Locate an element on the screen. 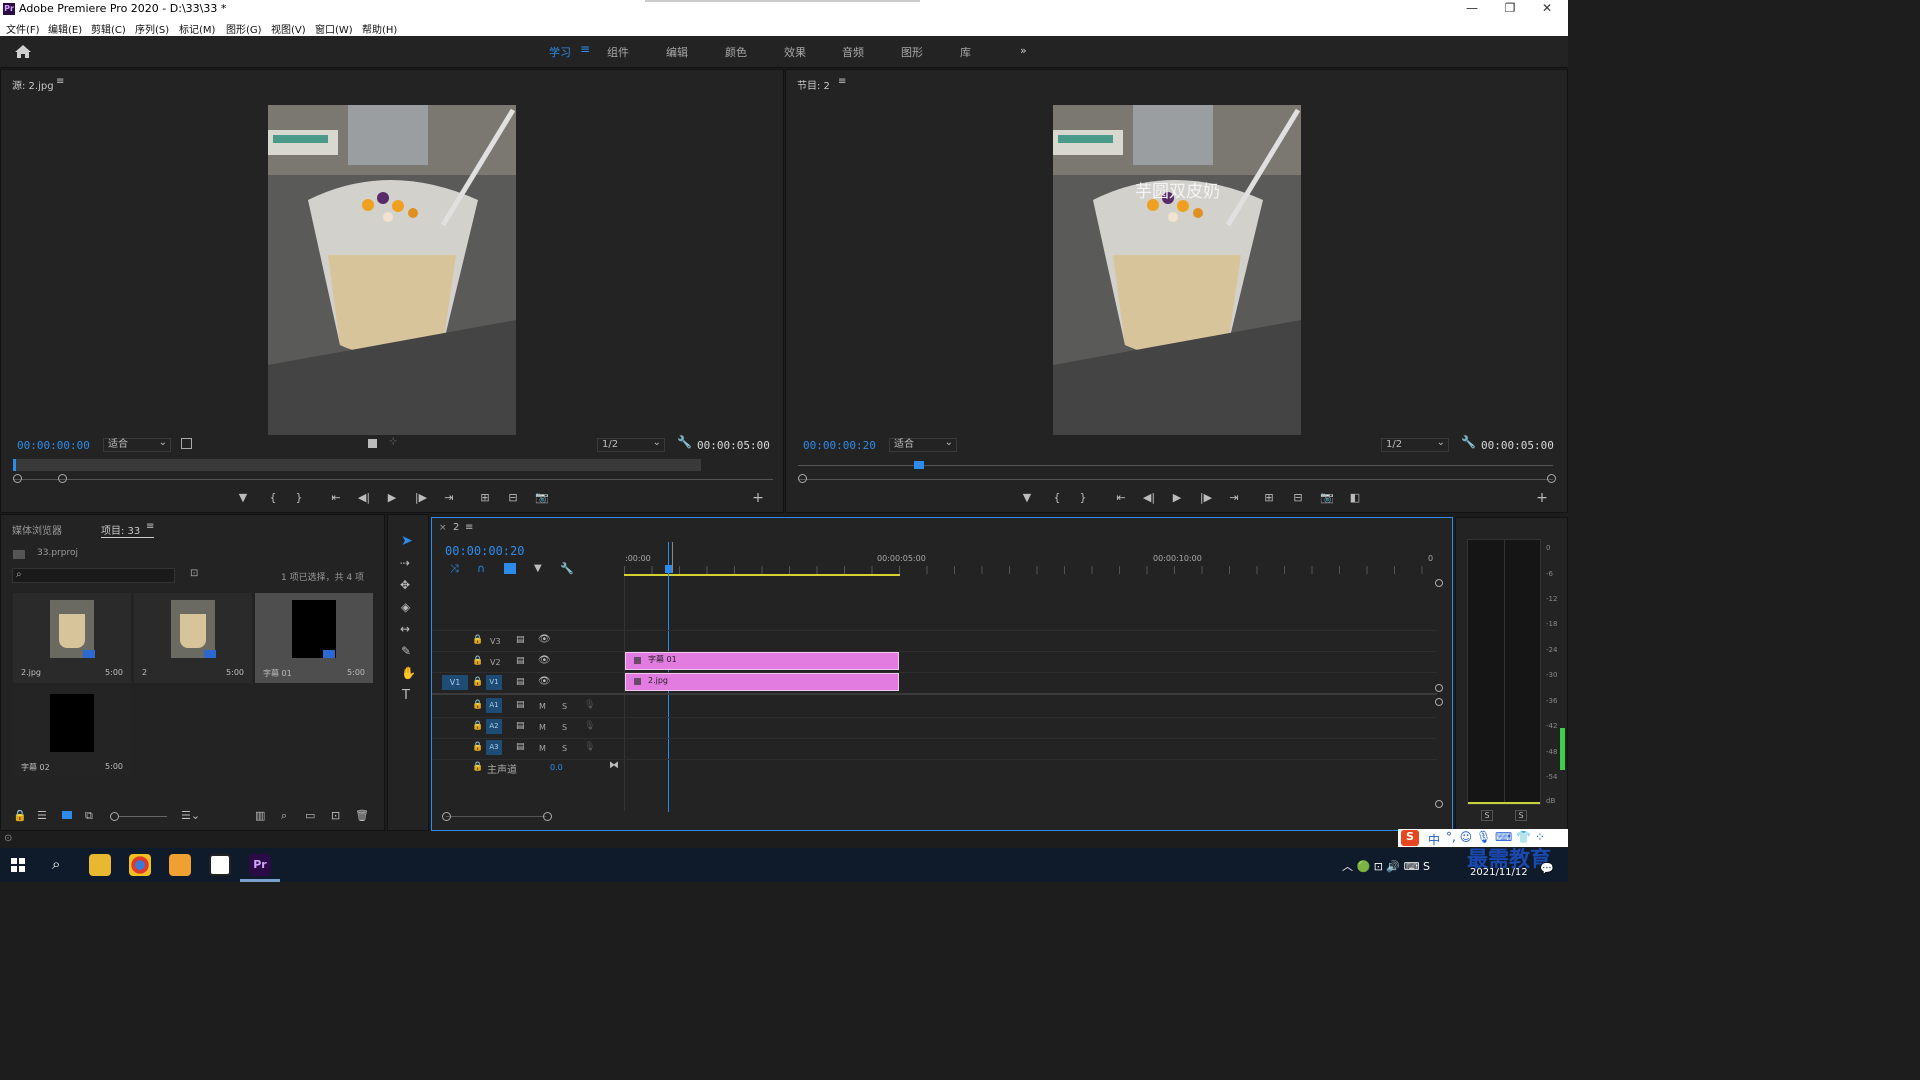  track-label-v3: V3 is located at coordinates (495, 641).